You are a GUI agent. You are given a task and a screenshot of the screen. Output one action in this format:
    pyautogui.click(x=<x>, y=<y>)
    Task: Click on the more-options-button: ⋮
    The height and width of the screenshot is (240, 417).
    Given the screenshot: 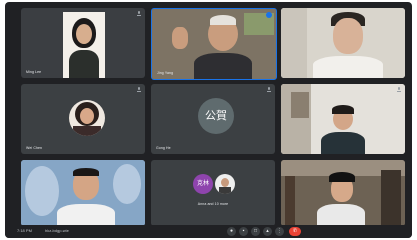 What is the action you would take?
    pyautogui.click(x=279, y=231)
    